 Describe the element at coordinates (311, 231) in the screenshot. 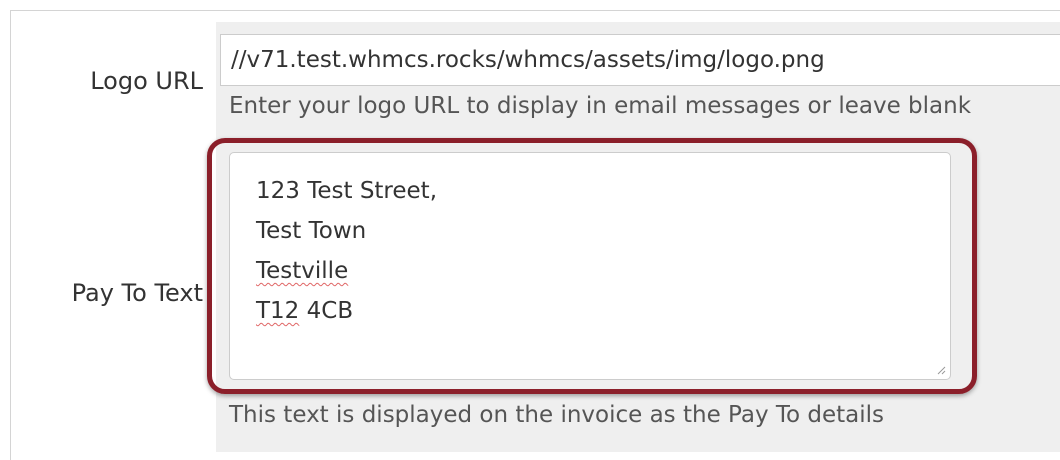

I see `pay-to-line-2: Test Town` at that location.